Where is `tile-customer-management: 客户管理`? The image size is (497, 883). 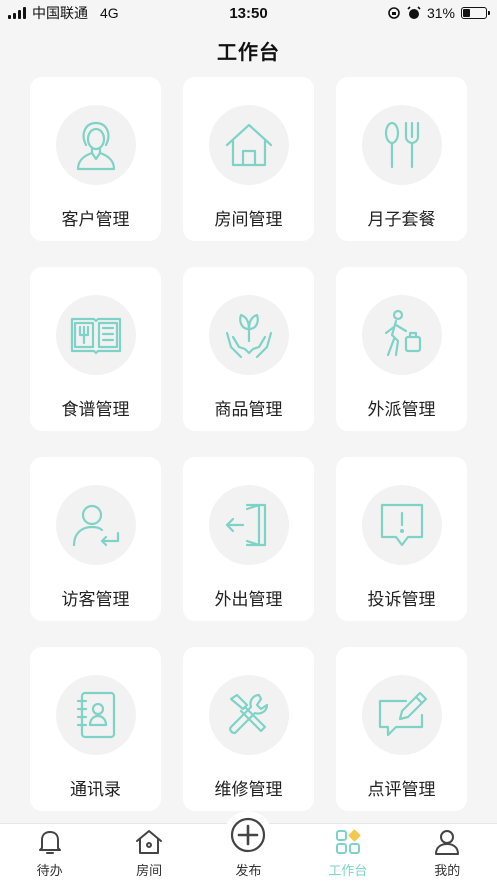
tile-customer-management: 客户管理 is located at coordinates (95, 159).